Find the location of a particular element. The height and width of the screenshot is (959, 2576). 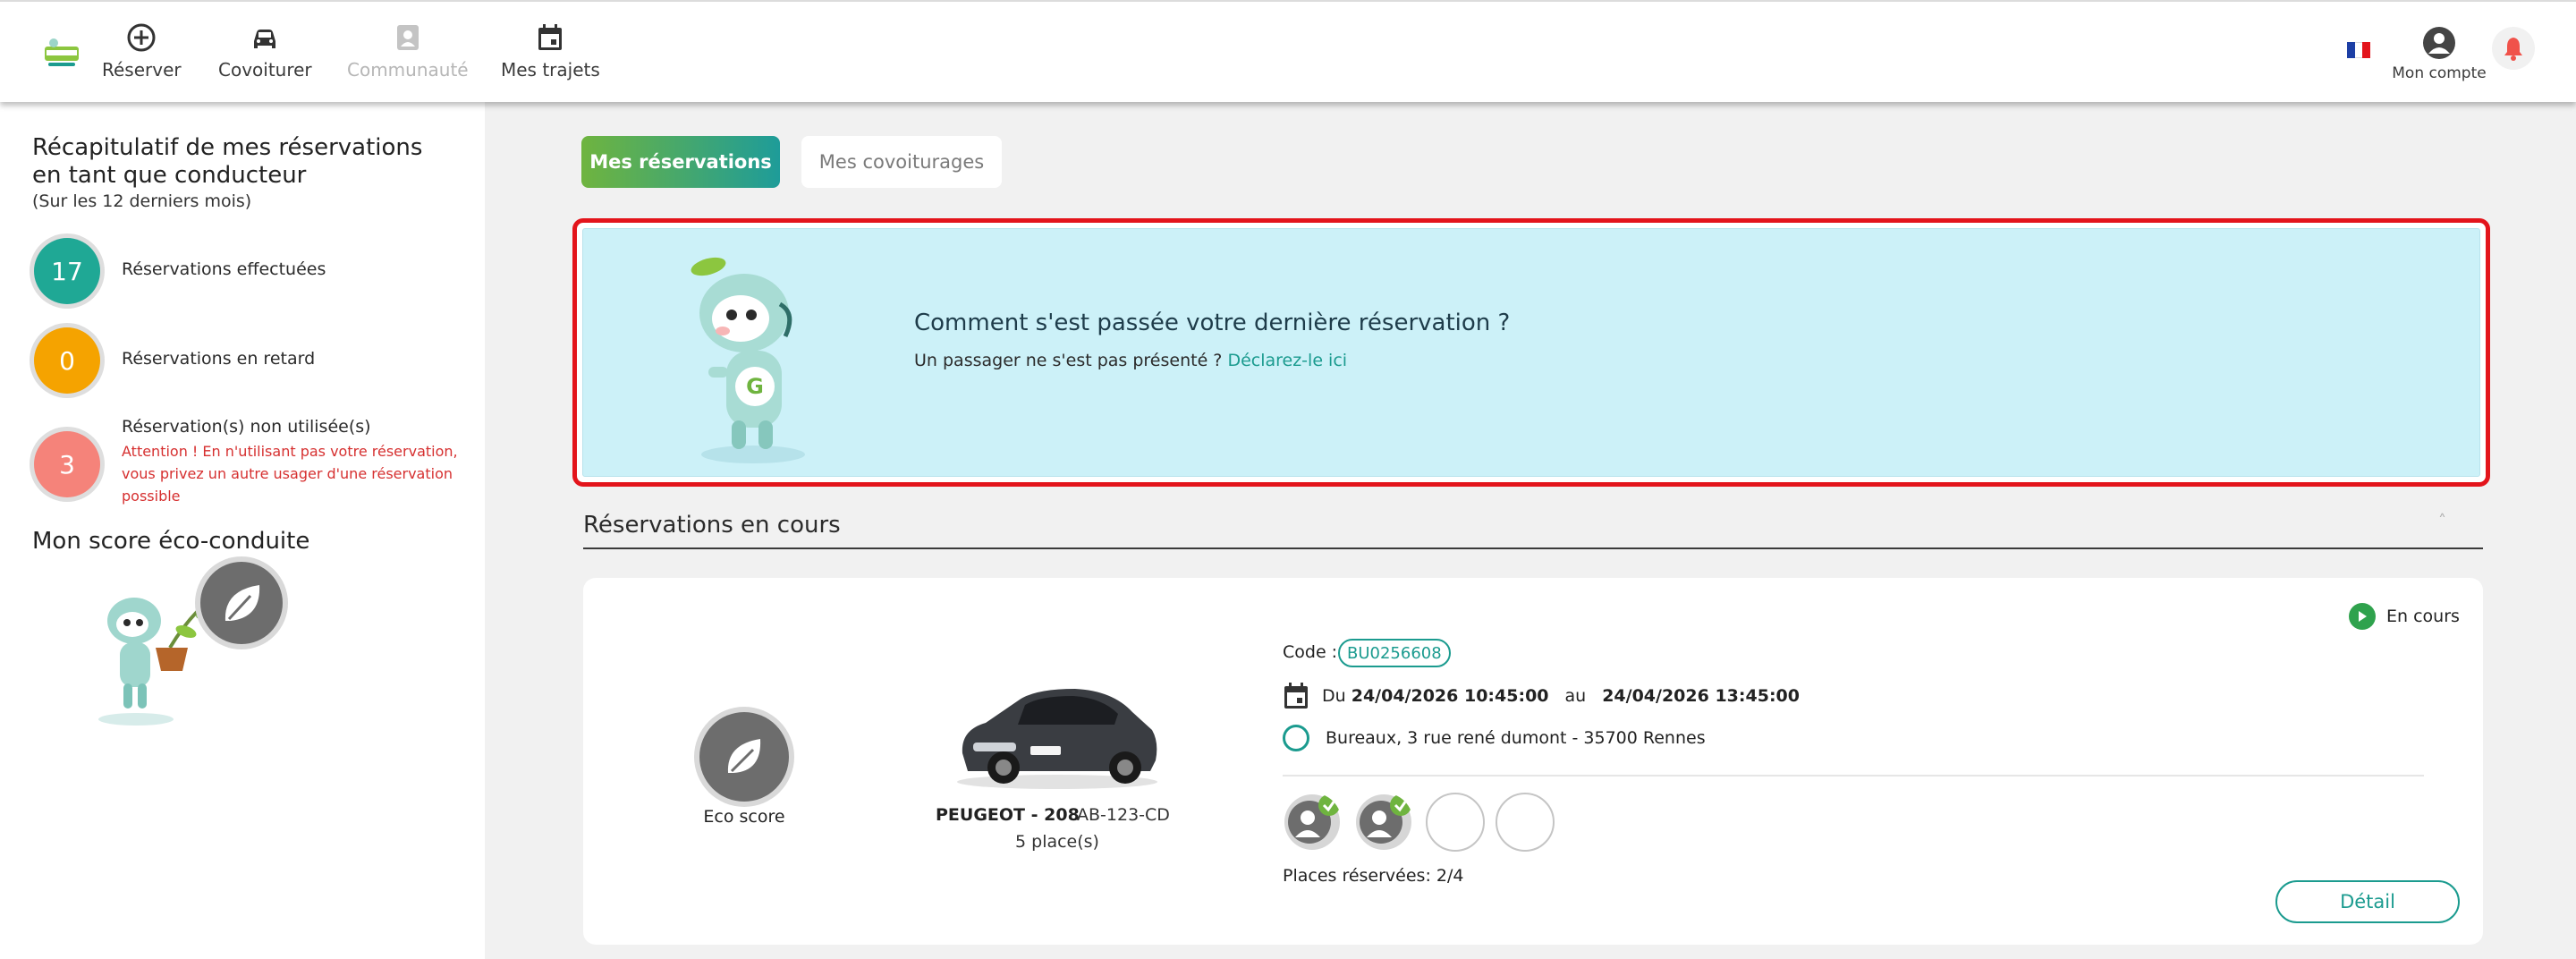

nav-mes-trajets: Mes trajets is located at coordinates (550, 52).